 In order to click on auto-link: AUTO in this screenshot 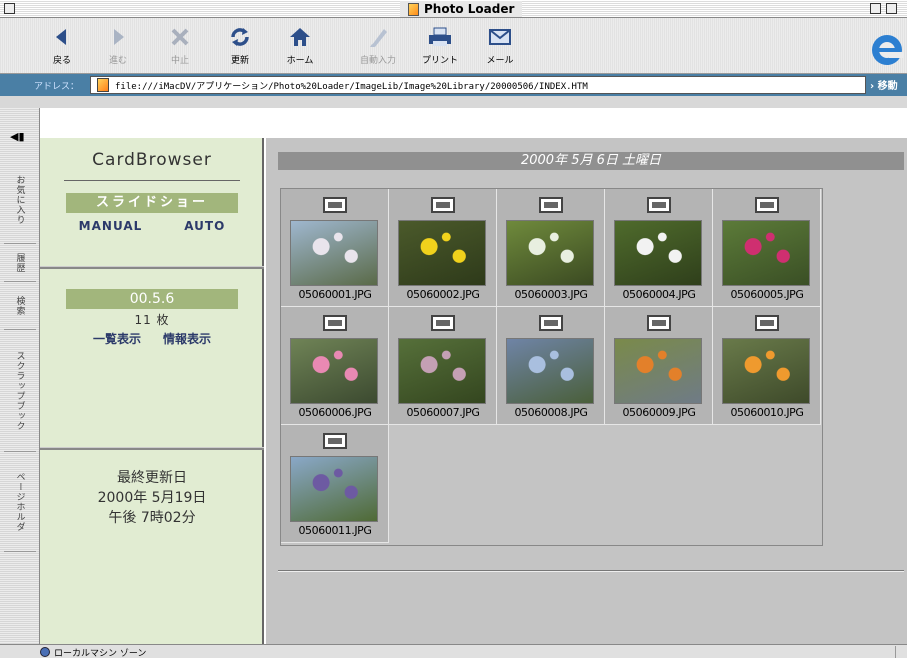, I will do `click(204, 226)`.